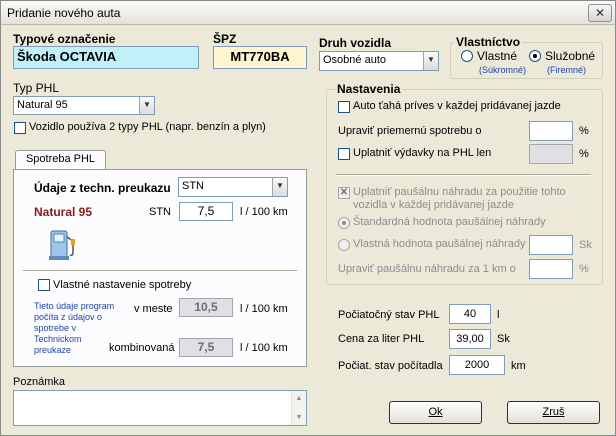  I want to click on udaje-label: Údaje z techn. preukazu, so click(102, 188).